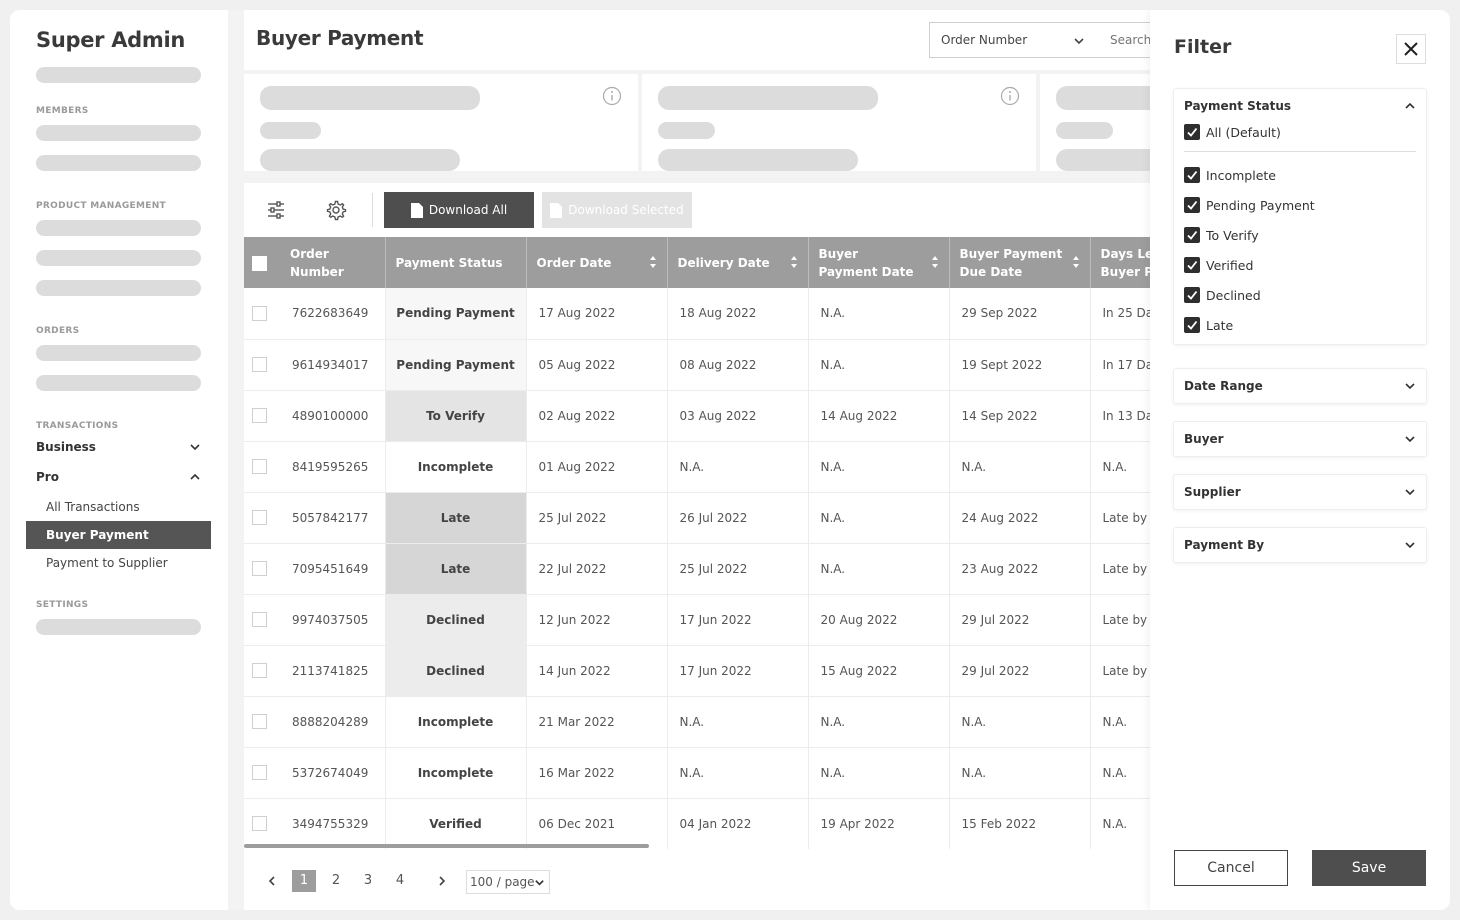  Describe the element at coordinates (304, 881) in the screenshot. I see `page-button-1: 1` at that location.